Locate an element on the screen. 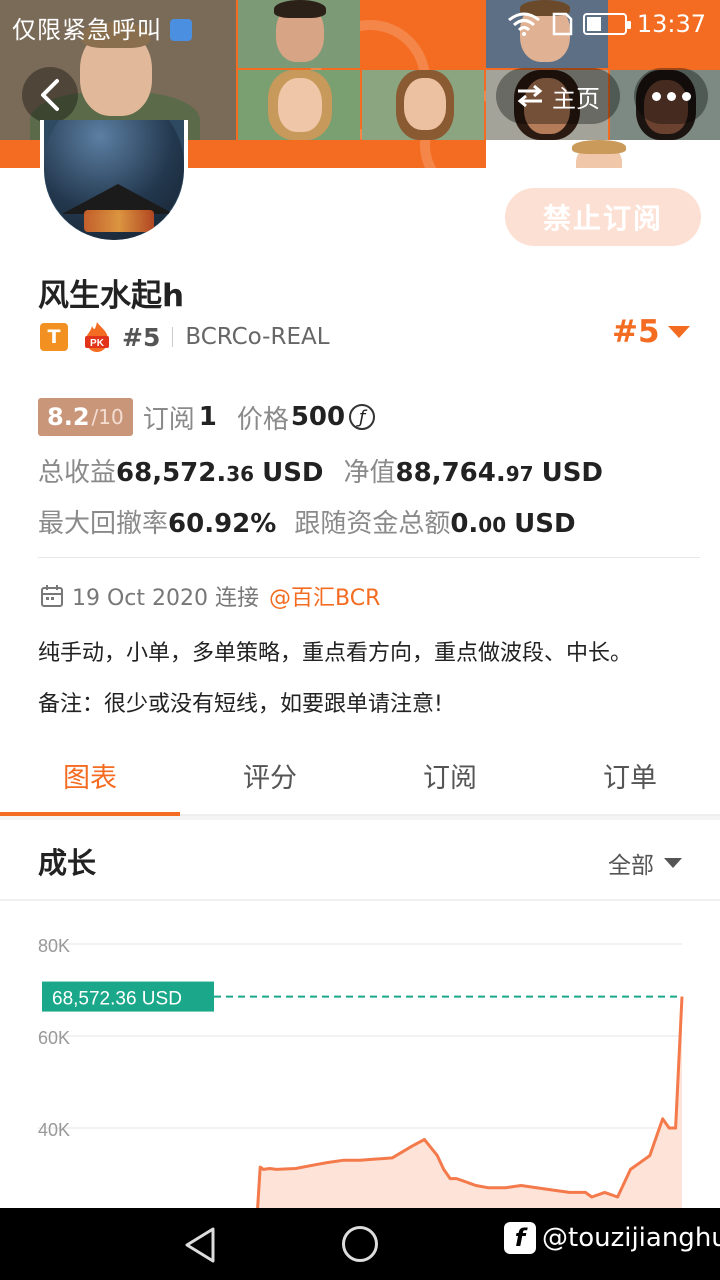 This screenshot has height=1280, width=720. triangle-back-icon is located at coordinates (200, 1245).